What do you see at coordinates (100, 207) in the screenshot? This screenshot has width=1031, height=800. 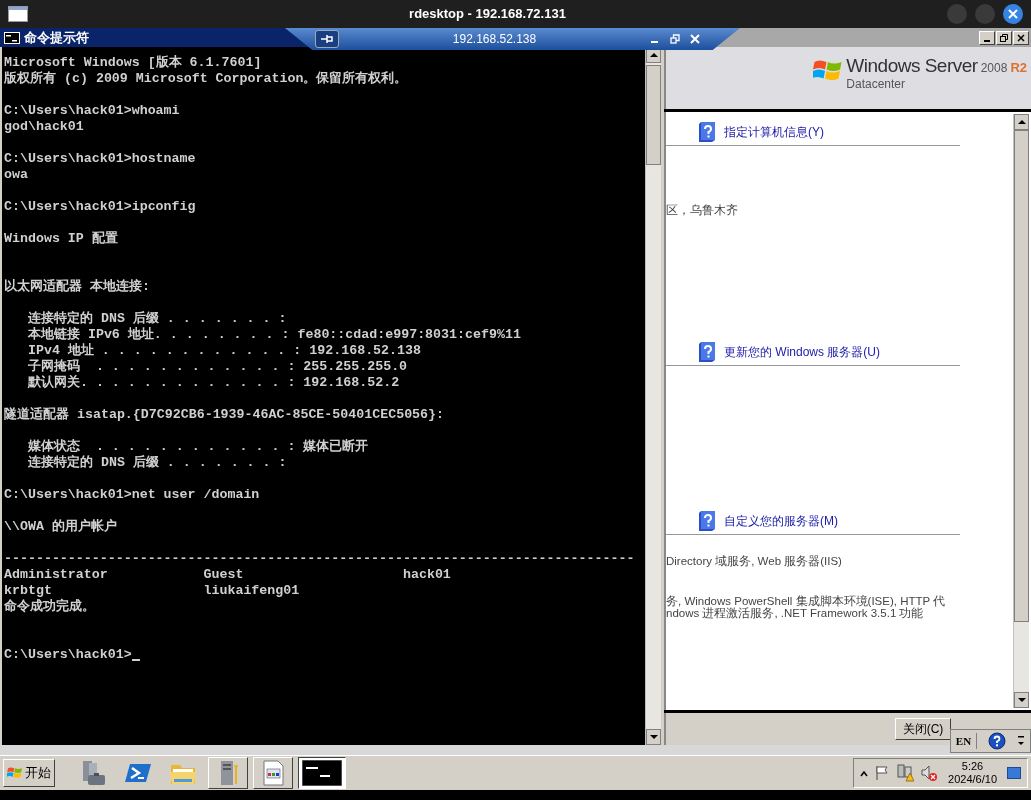 I see `console-line: C:\Users\hack01>ipconfig` at bounding box center [100, 207].